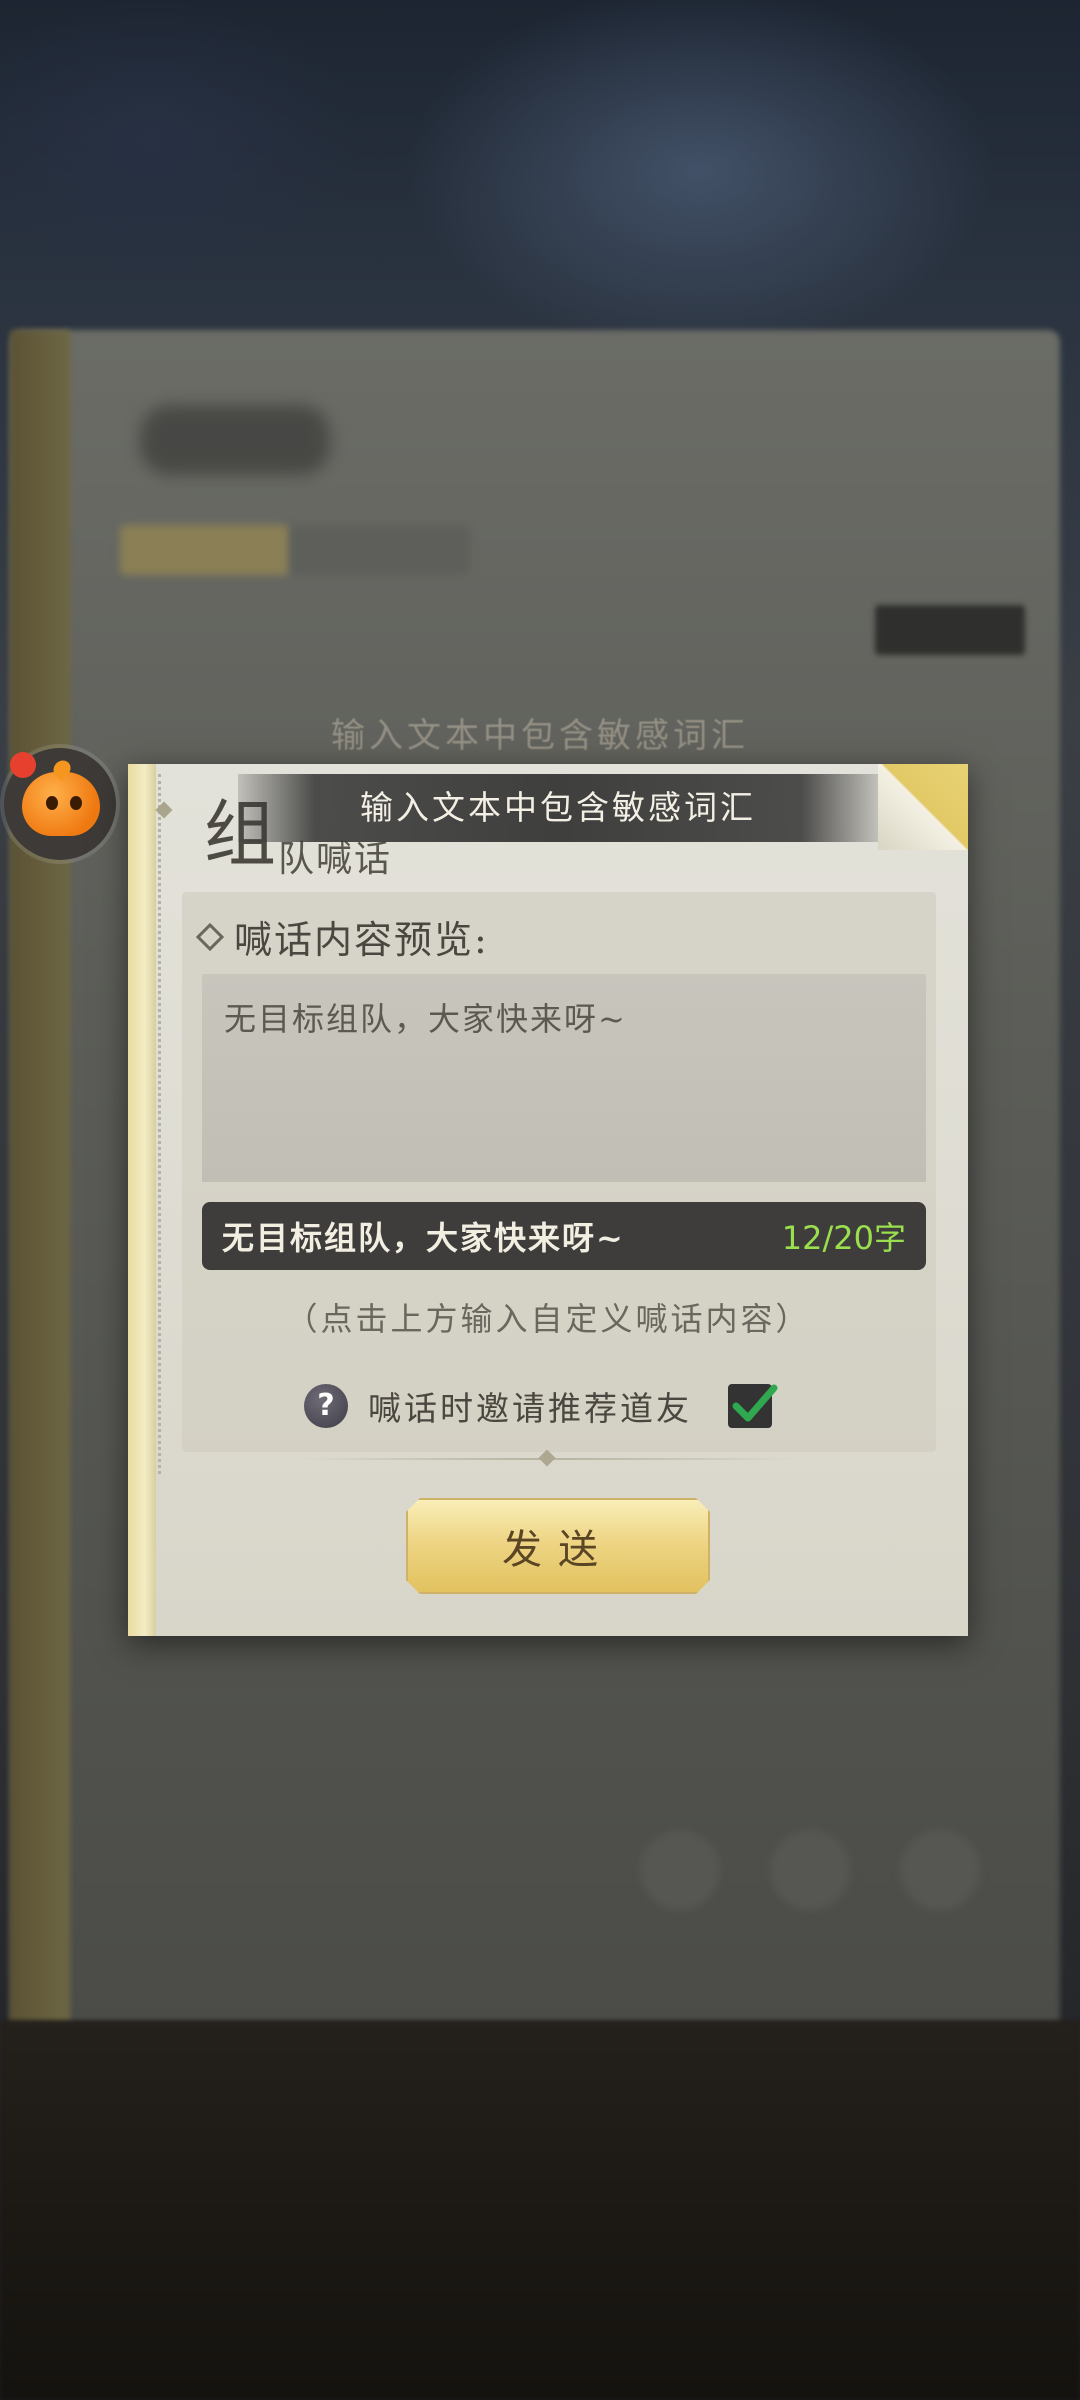 This screenshot has height=2400, width=1080. I want to click on floating-assistant-button, so click(60, 804).